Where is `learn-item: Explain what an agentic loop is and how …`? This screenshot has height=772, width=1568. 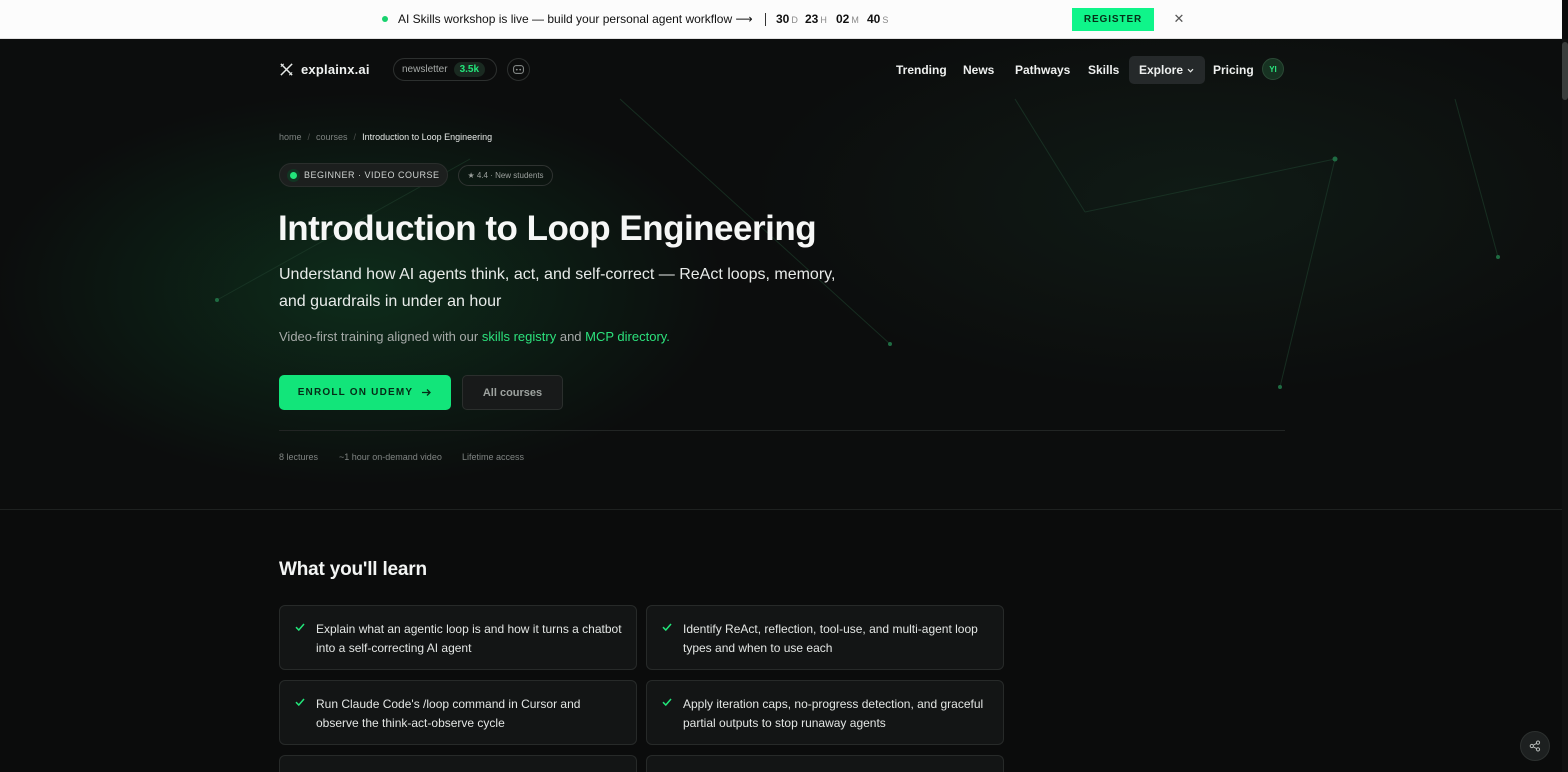 learn-item: Explain what an agentic loop is and how … is located at coordinates (458, 637).